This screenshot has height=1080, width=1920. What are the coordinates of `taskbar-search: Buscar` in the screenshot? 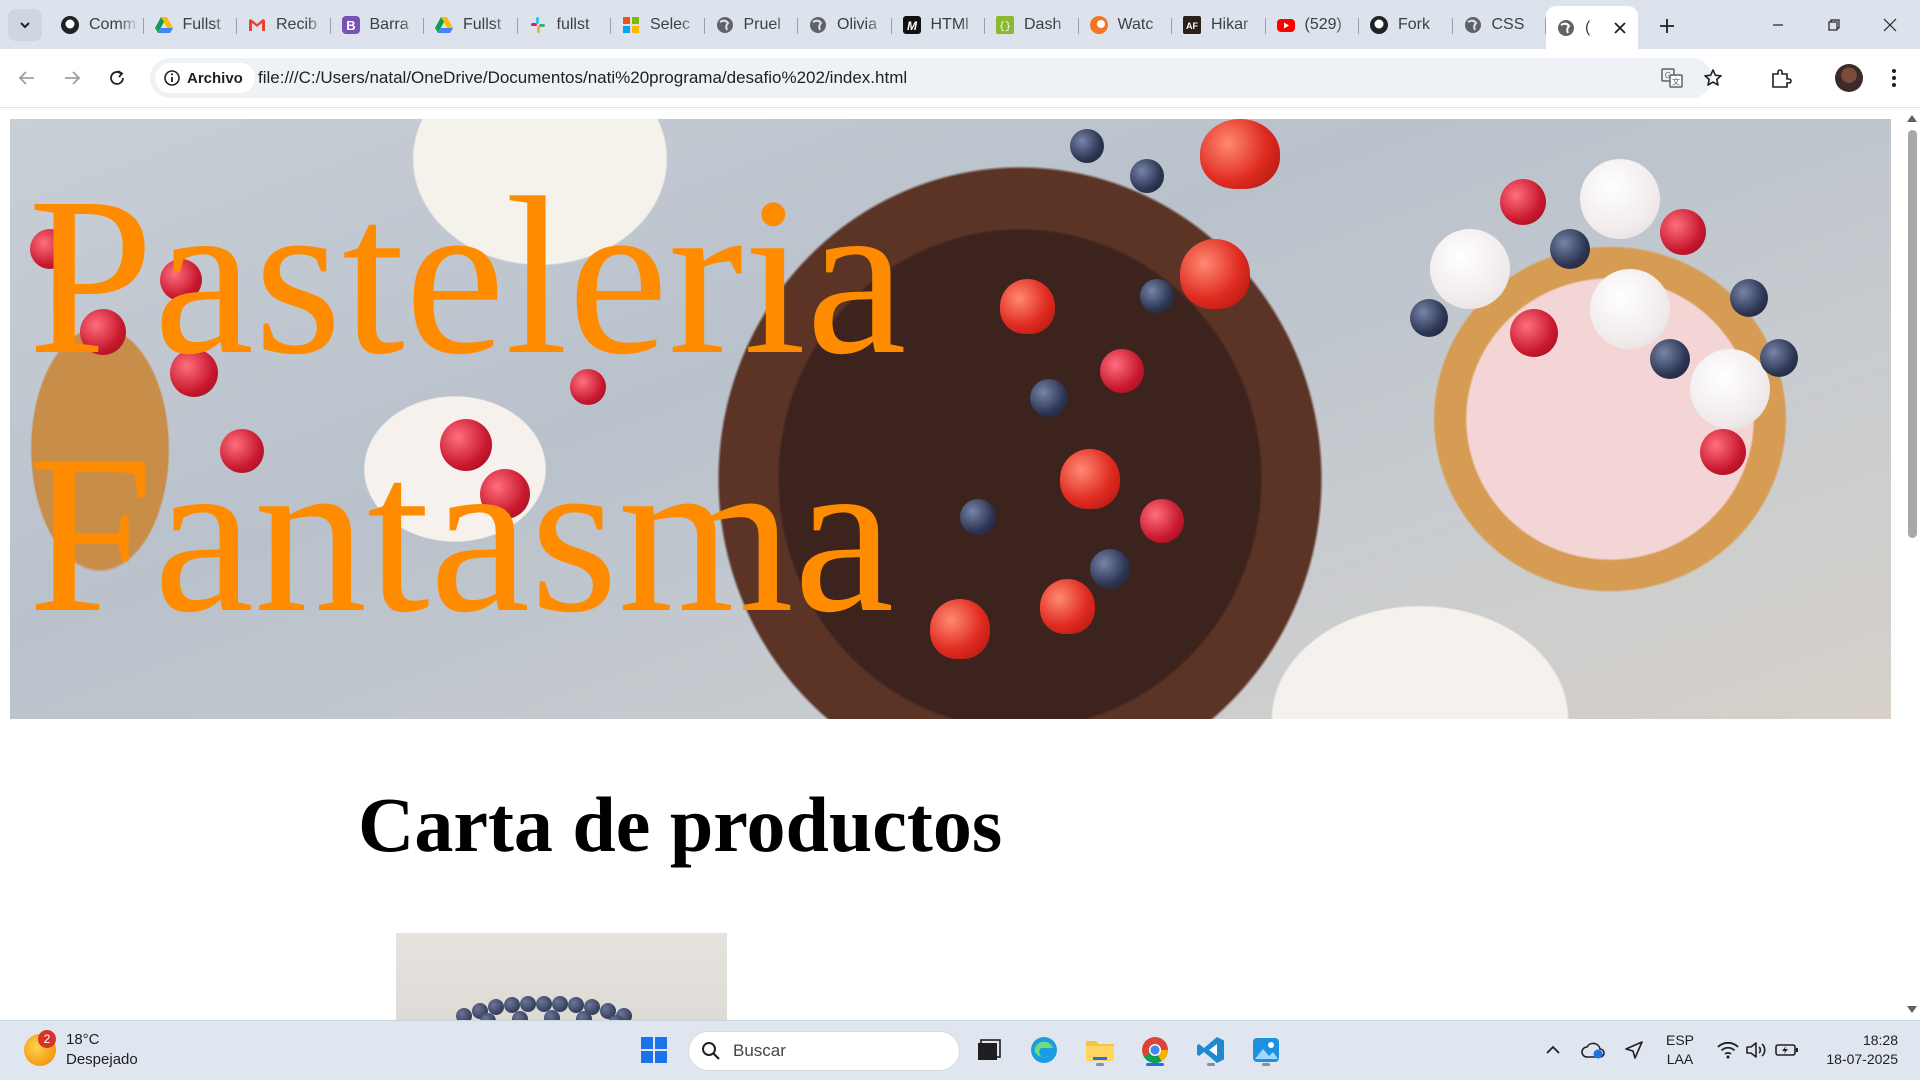 It's located at (824, 1051).